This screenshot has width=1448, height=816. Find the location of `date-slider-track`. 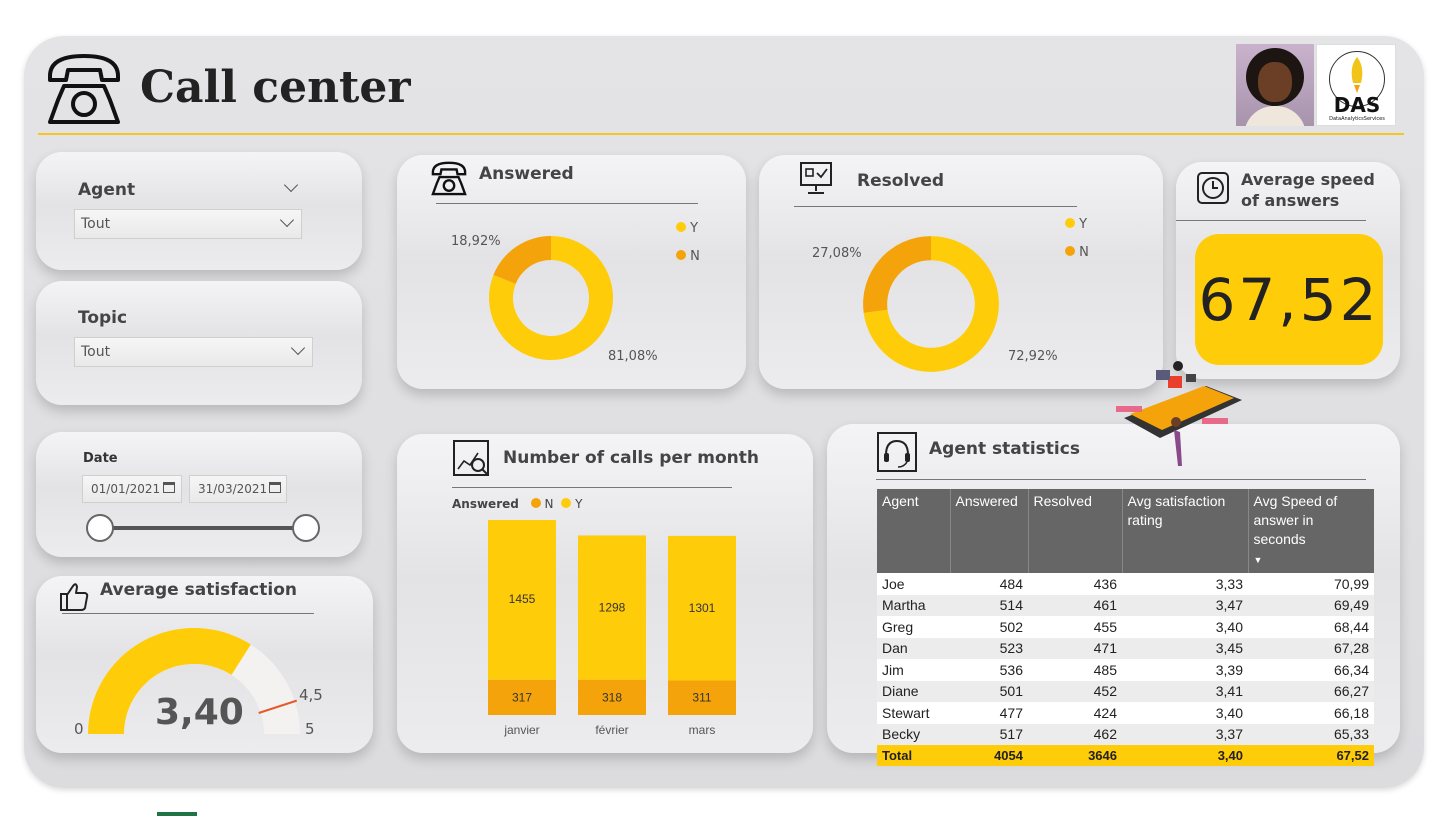

date-slider-track is located at coordinates (203, 528).